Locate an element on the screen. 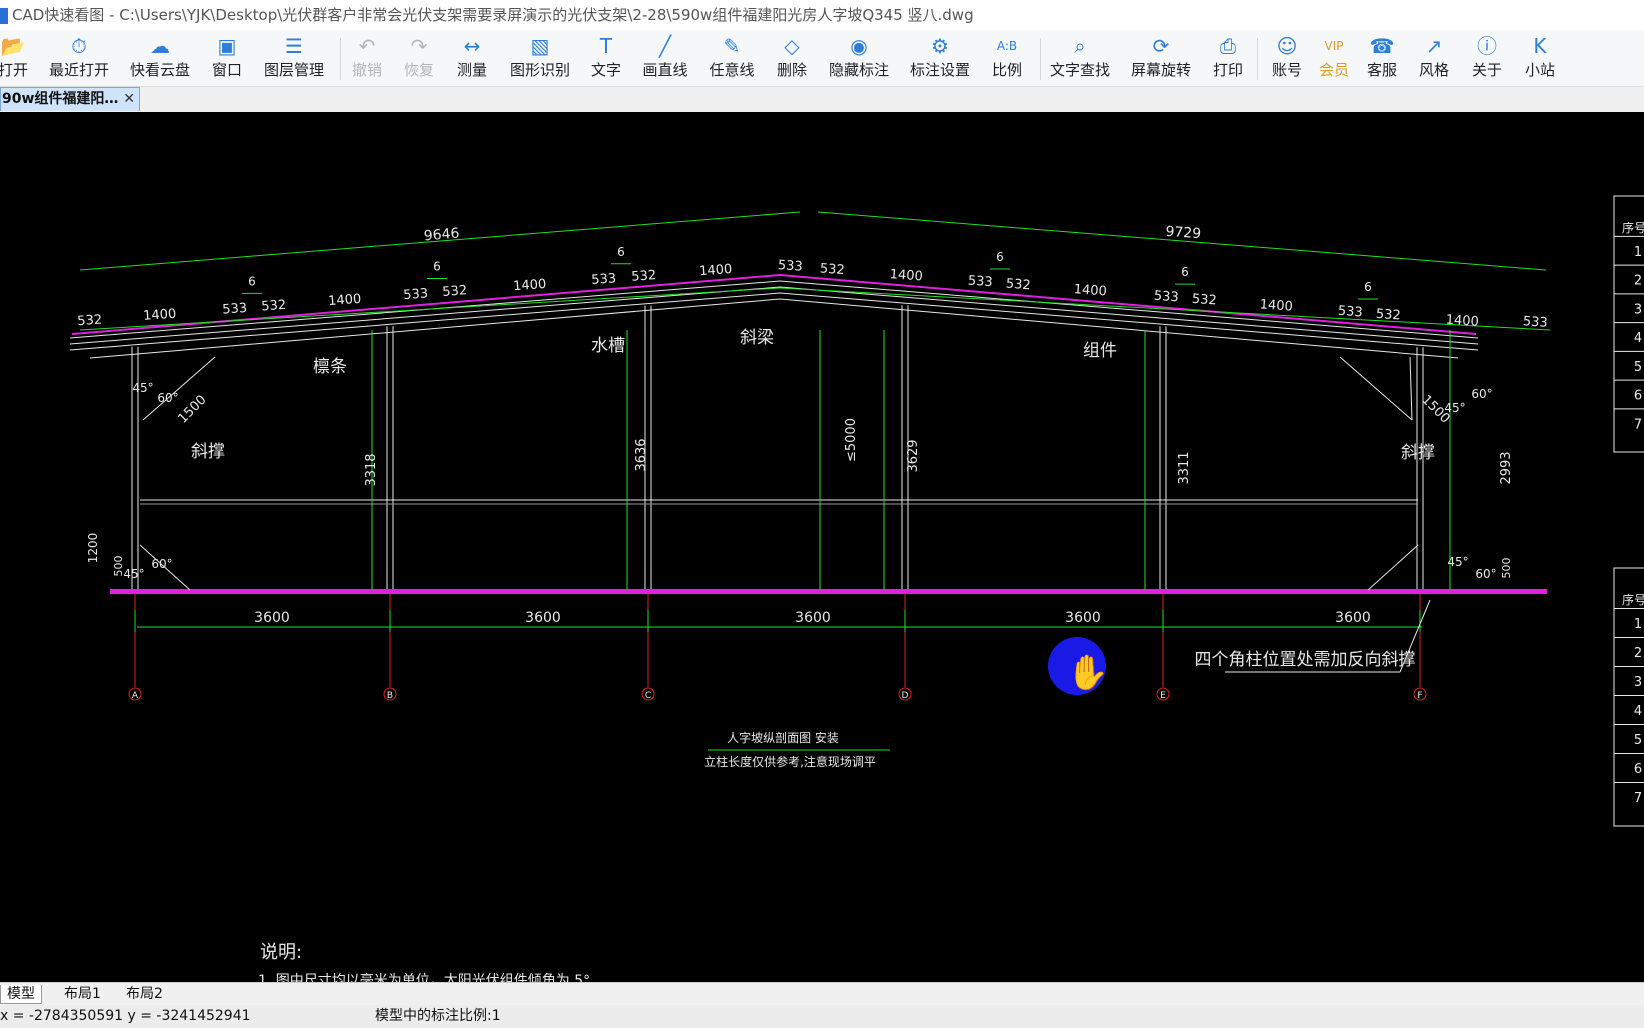 This screenshot has height=1028, width=1644. column-height: 3629 is located at coordinates (913, 455).